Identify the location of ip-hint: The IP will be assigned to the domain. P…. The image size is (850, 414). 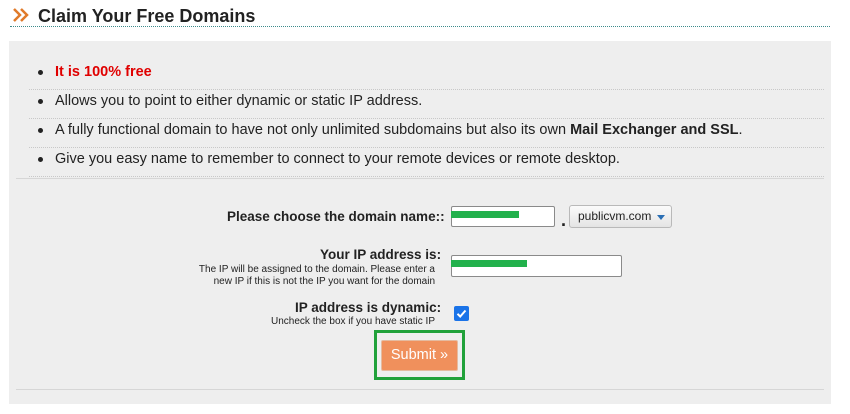
(297, 275).